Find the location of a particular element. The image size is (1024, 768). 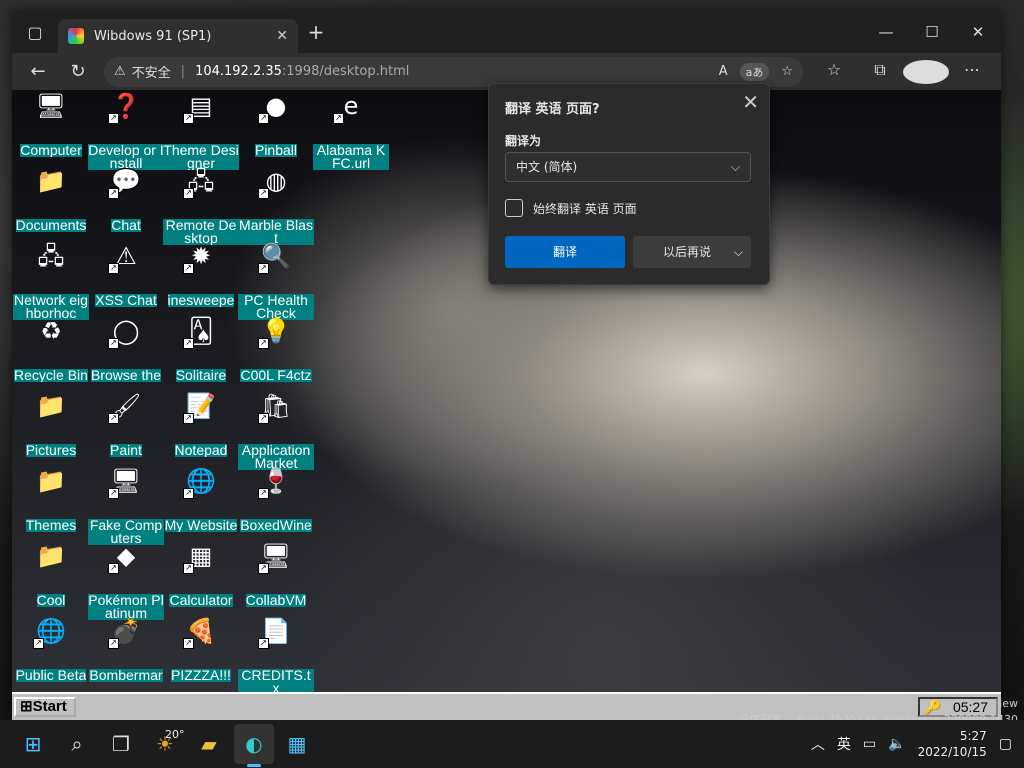

desktop-icon: ♻ Recycle Bin is located at coordinates (51, 350).